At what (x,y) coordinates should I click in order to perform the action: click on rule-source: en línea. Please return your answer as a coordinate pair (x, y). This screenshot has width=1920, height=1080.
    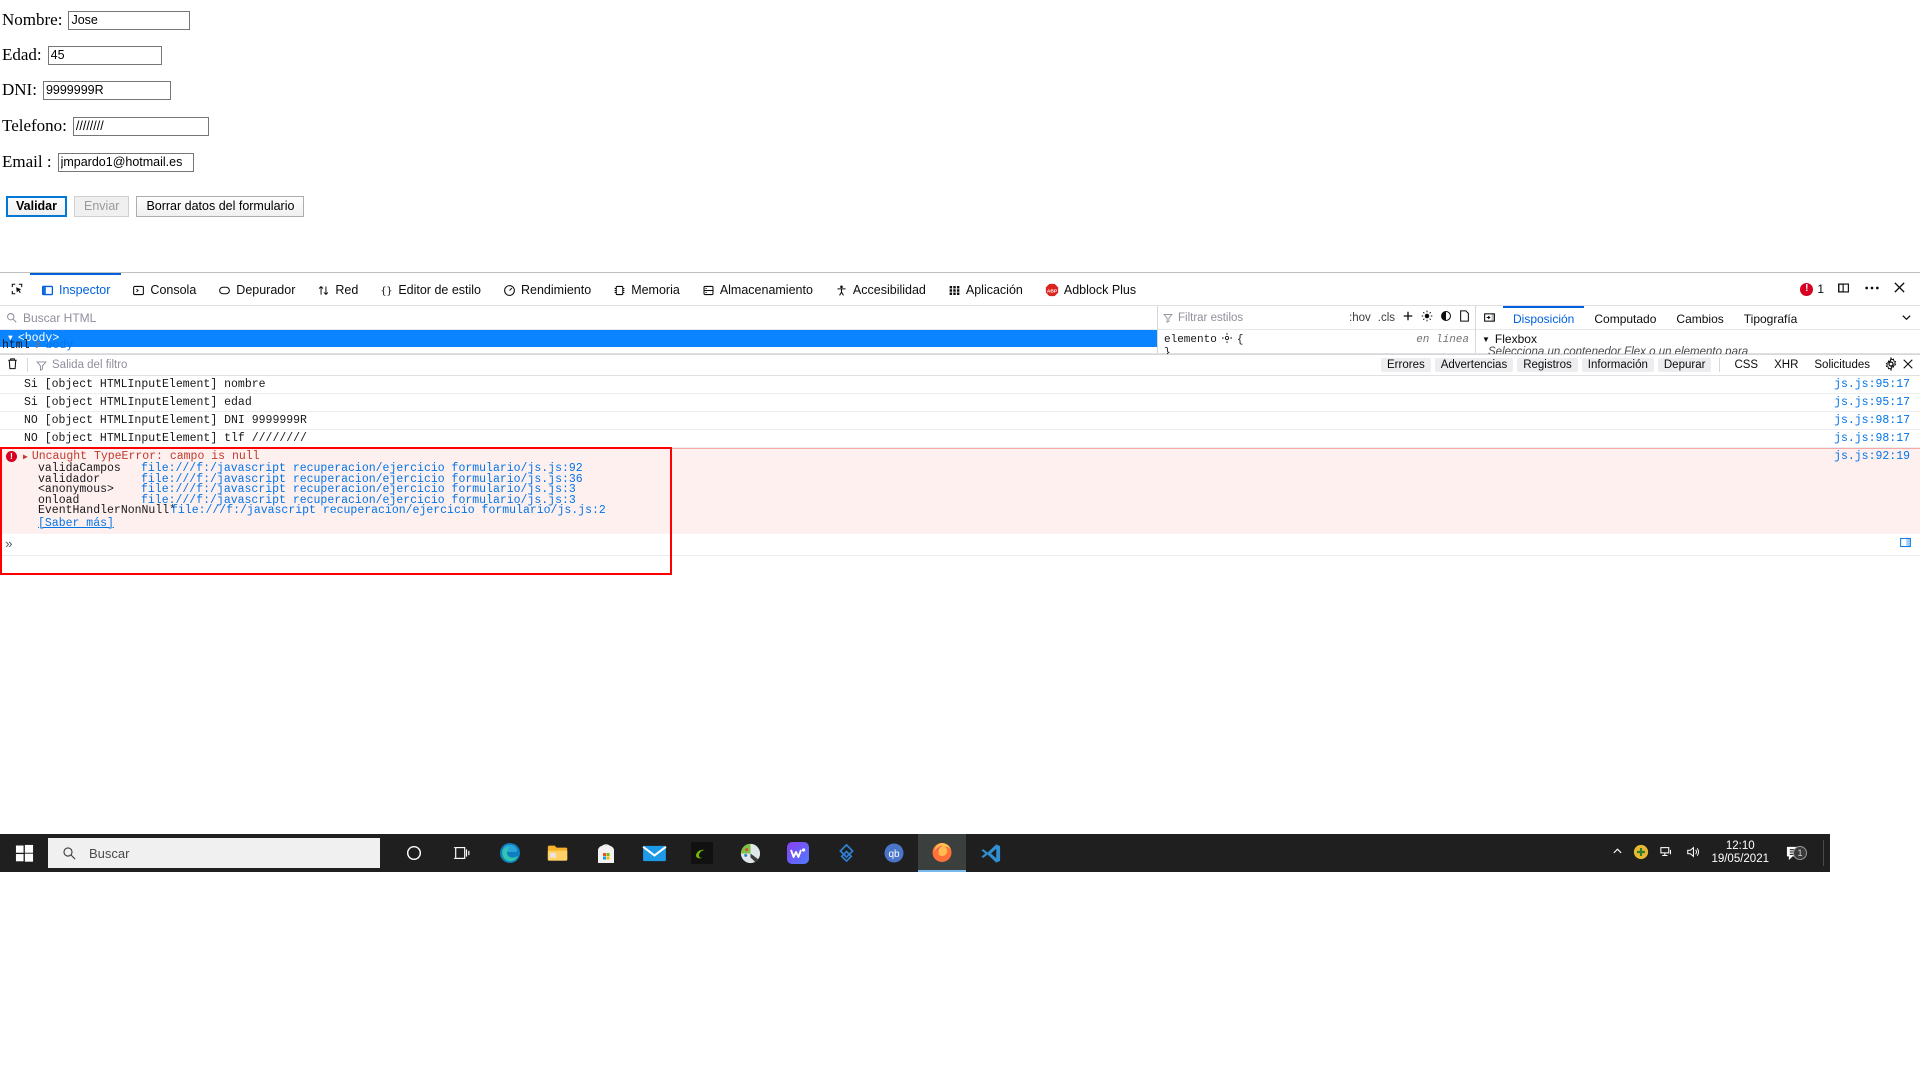
    Looking at the image, I should click on (1442, 340).